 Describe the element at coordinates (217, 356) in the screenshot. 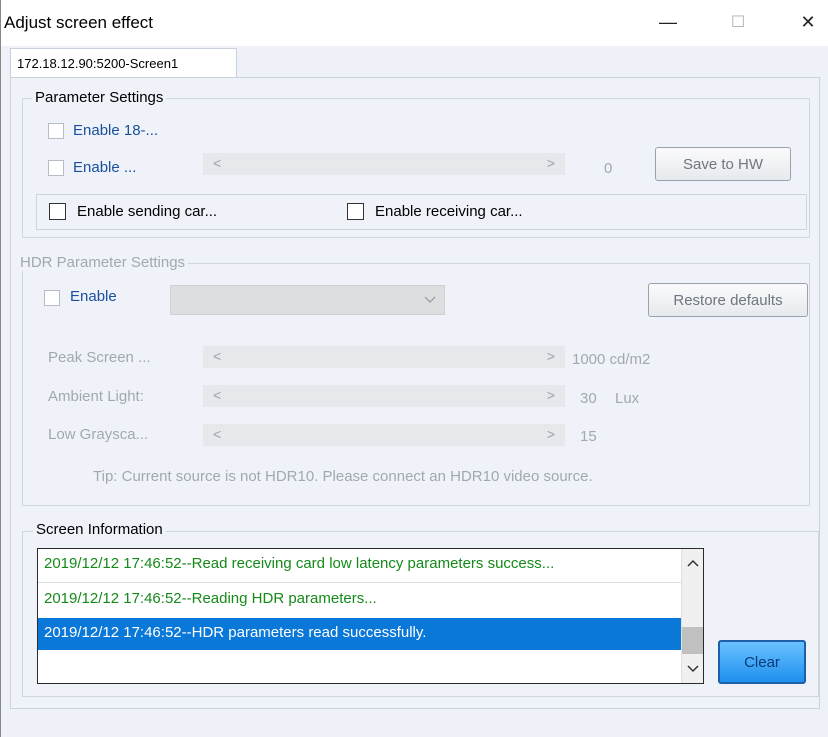

I see `peak-left-arrow-icon: <` at that location.